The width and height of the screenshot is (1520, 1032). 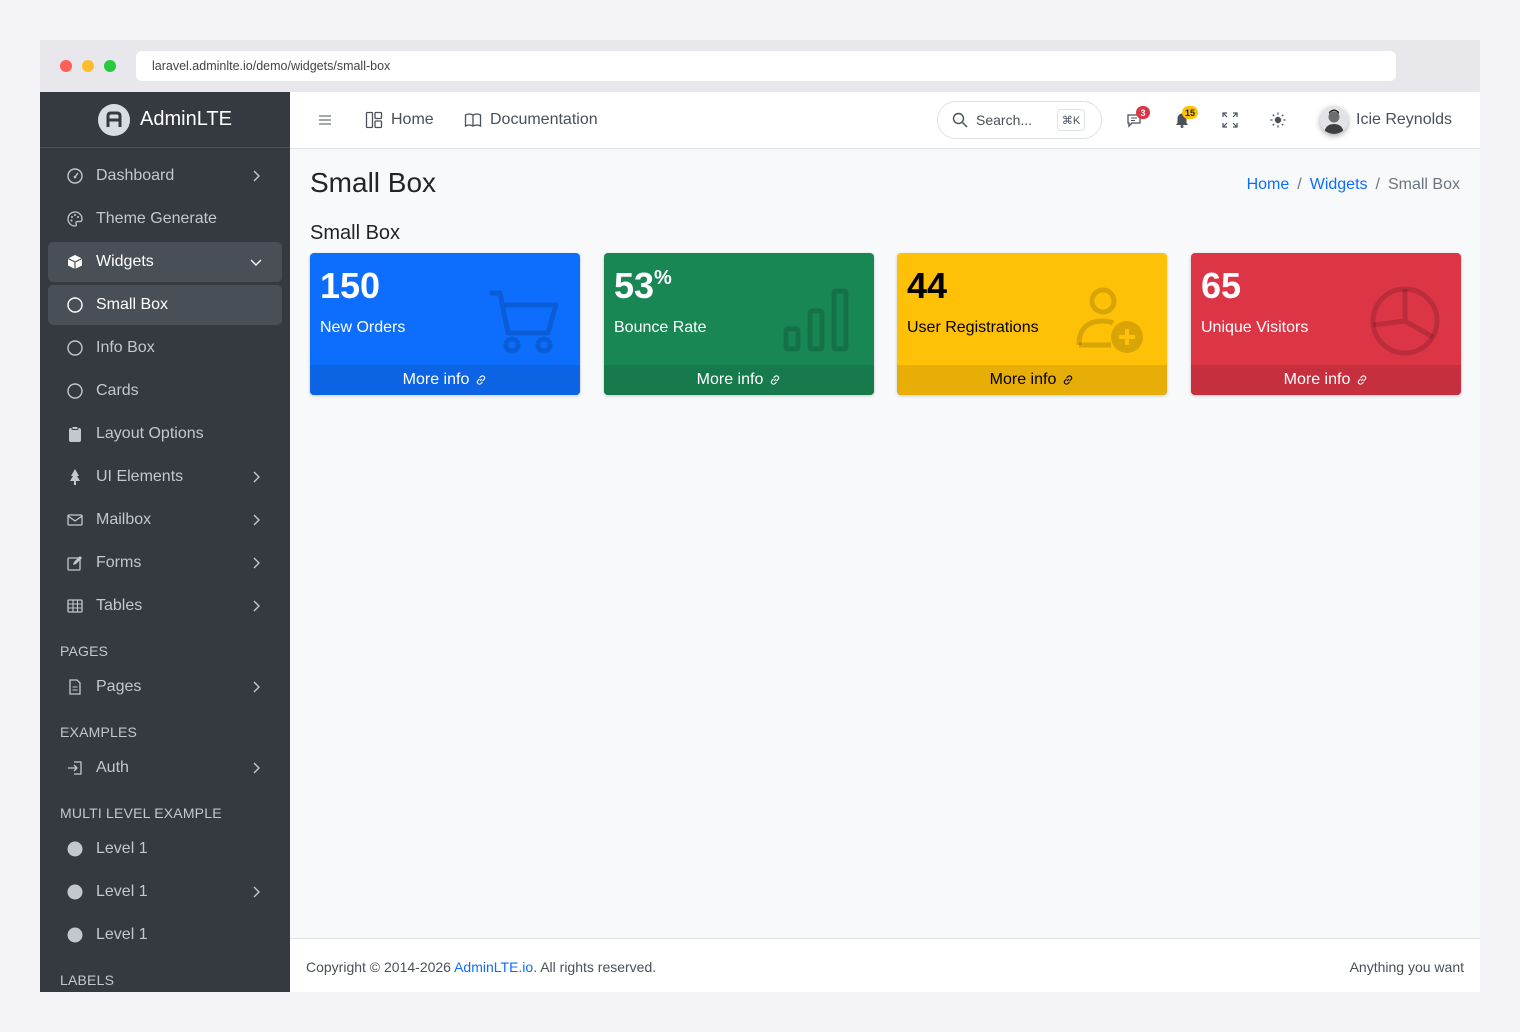 I want to click on sidebar-item-label: Cards, so click(x=117, y=390).